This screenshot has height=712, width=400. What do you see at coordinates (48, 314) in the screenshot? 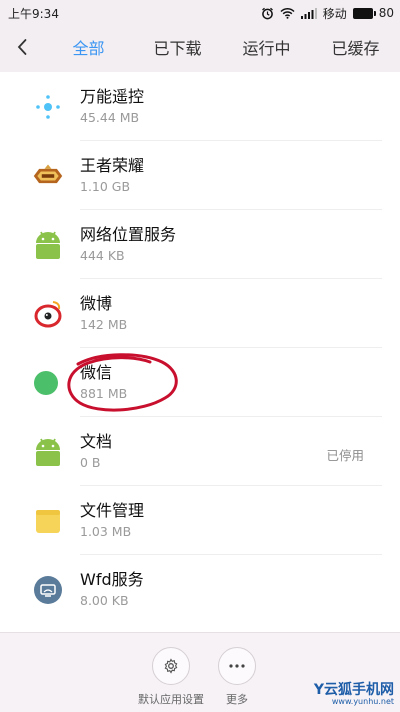
I see `weibo-icon` at bounding box center [48, 314].